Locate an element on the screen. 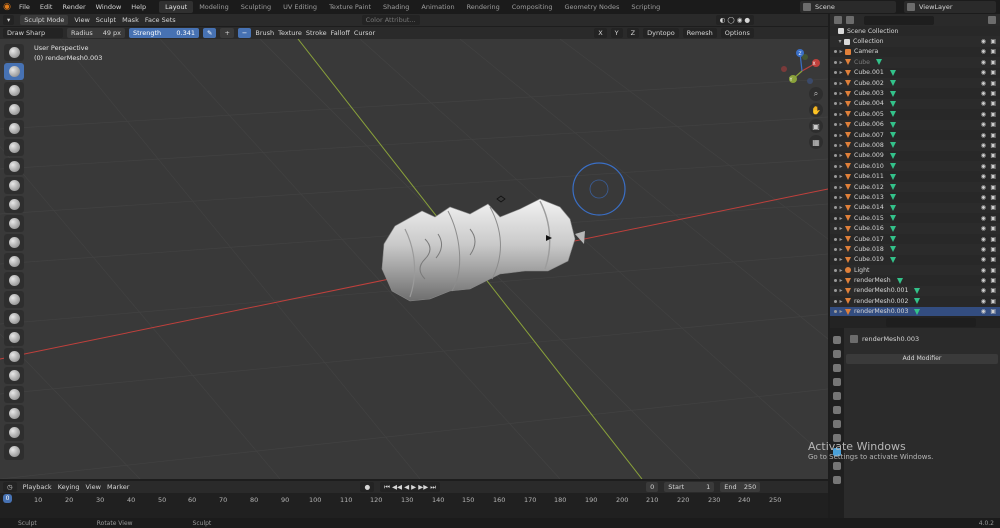 This screenshot has width=1000, height=528. menu-sculpt: Sculpt is located at coordinates (106, 20).